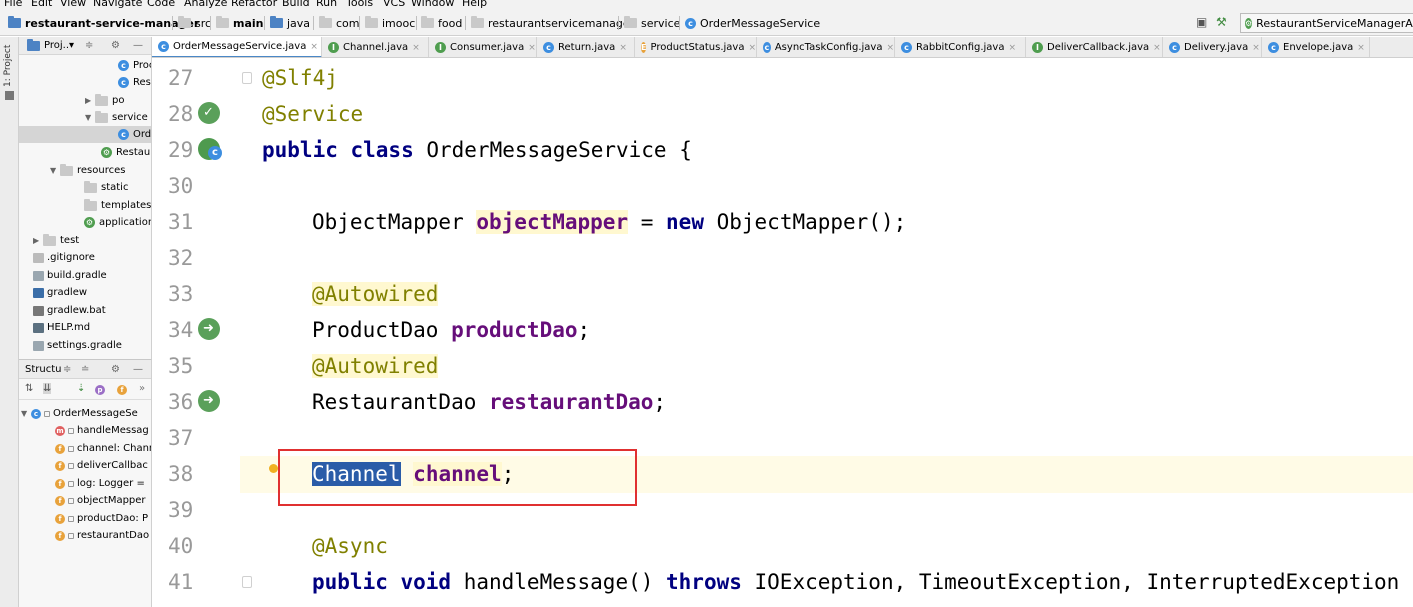  What do you see at coordinates (134, 65) in the screenshot?
I see `tree-item: cProc` at bounding box center [134, 65].